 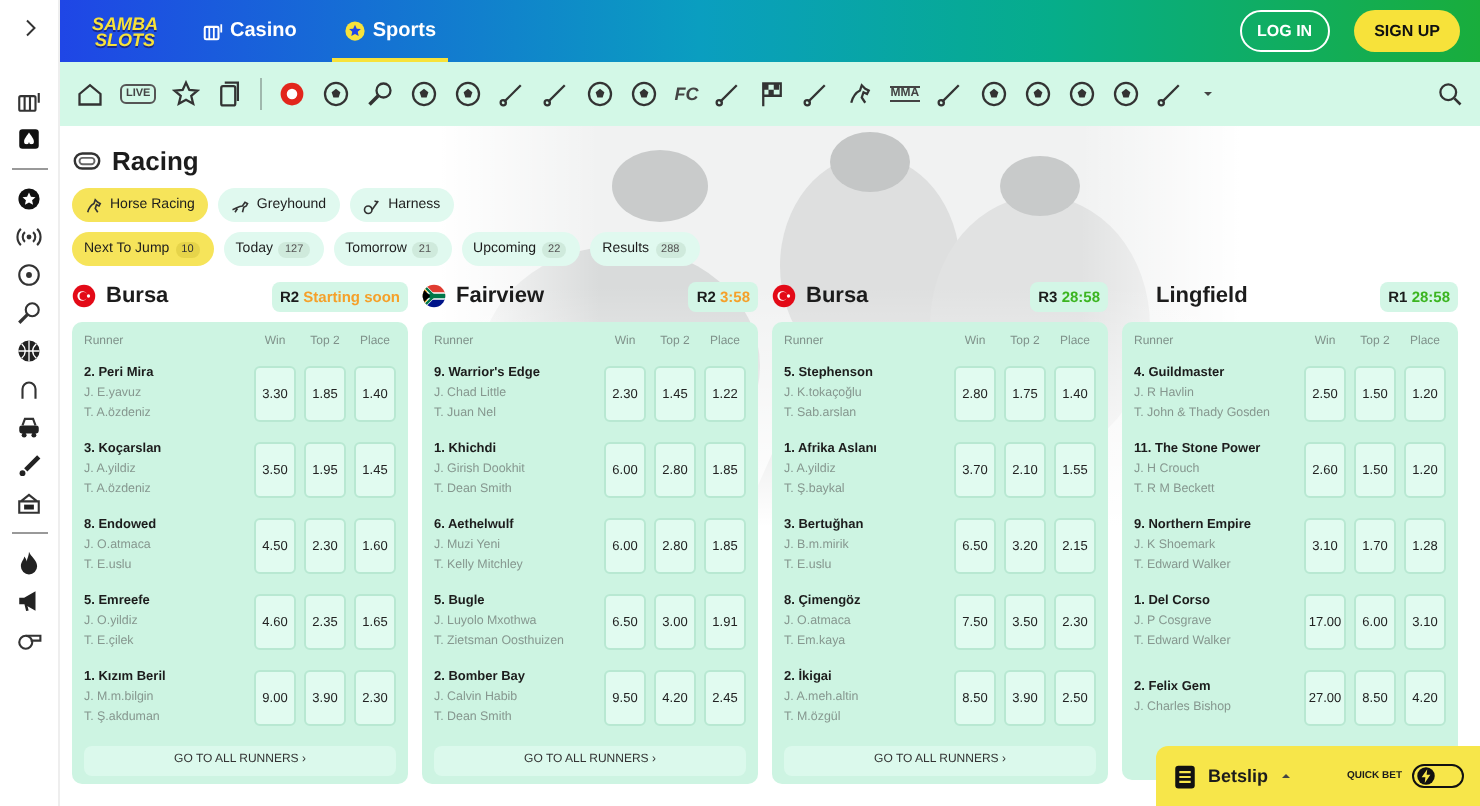 I want to click on venue-name: Fairview, so click(x=501, y=296).